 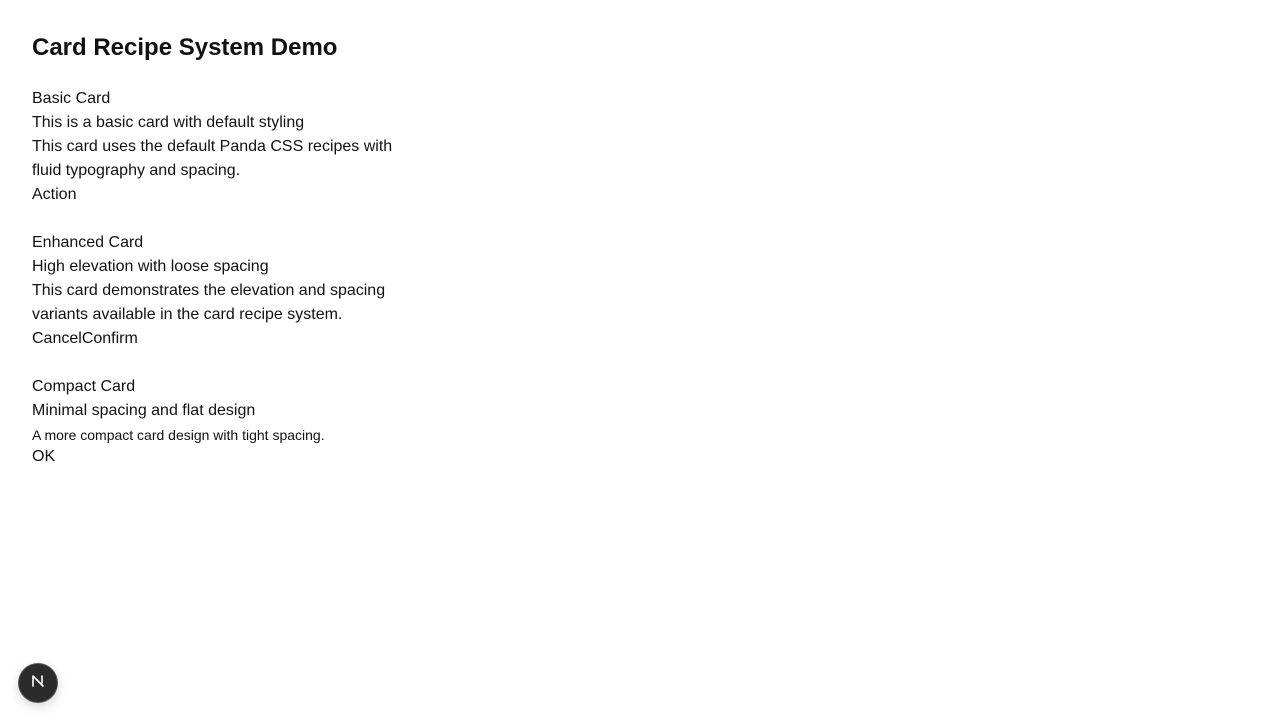 What do you see at coordinates (222, 457) in the screenshot?
I see `card-actions: OK` at bounding box center [222, 457].